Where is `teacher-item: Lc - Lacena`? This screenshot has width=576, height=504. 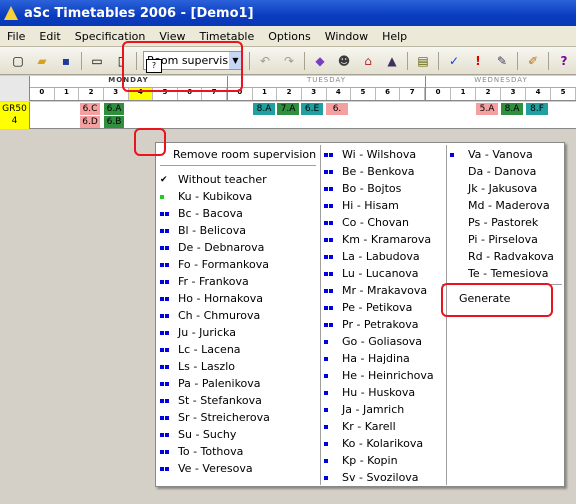
teacher-item: Lc - Lacena is located at coordinates (200, 349).